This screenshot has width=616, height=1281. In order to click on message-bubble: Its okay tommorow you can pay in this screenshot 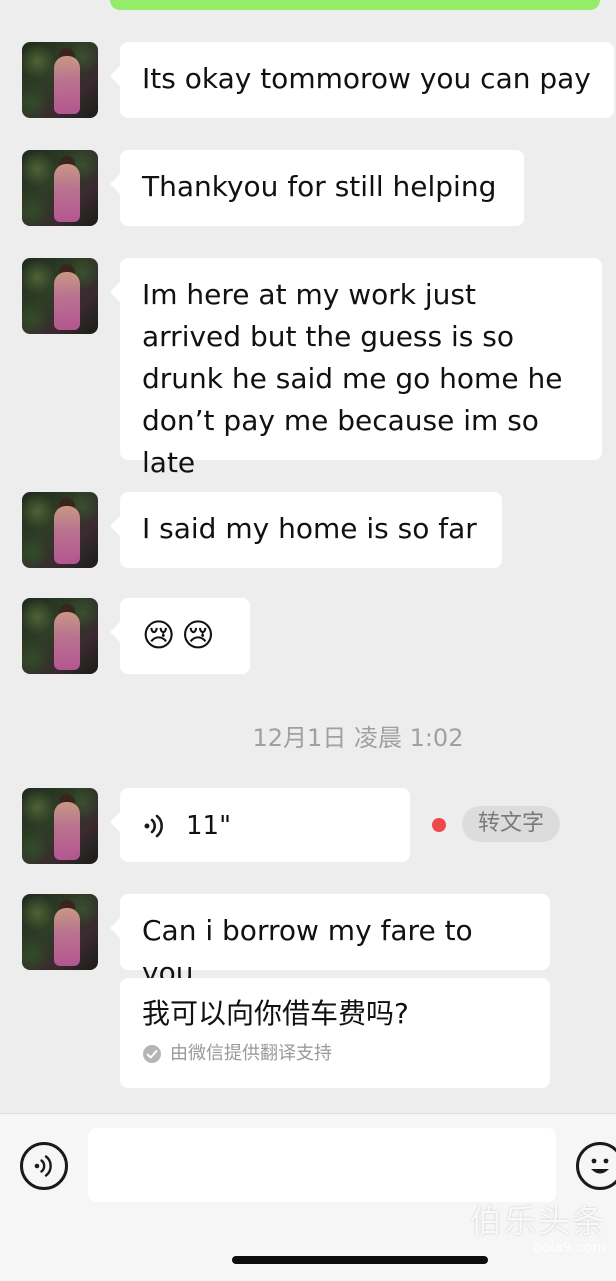, I will do `click(362, 80)`.